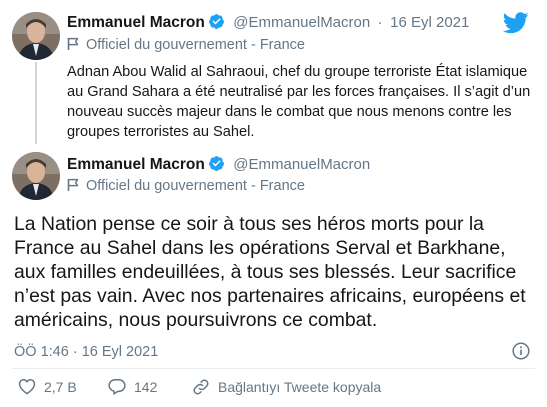 Image resolution: width=547 pixels, height=407 pixels. What do you see at coordinates (521, 353) in the screenshot?
I see `info-icon` at bounding box center [521, 353].